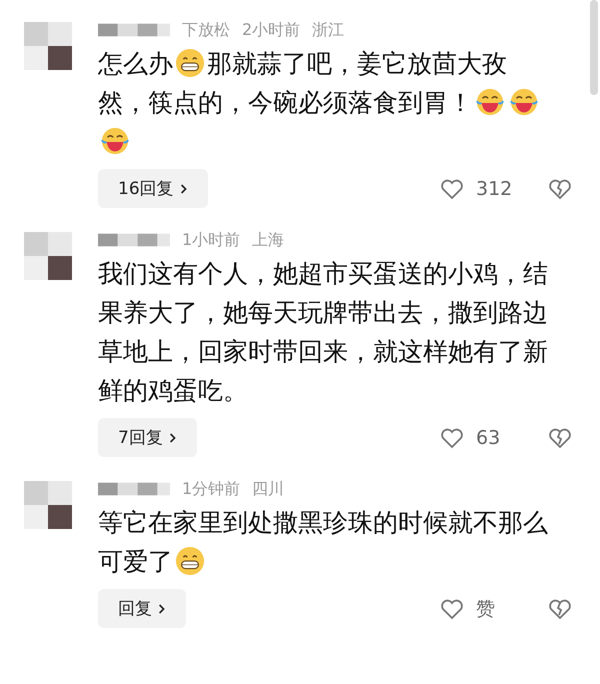 The width and height of the screenshot is (600, 684). What do you see at coordinates (142, 608) in the screenshot?
I see `replies-button: 回复` at bounding box center [142, 608].